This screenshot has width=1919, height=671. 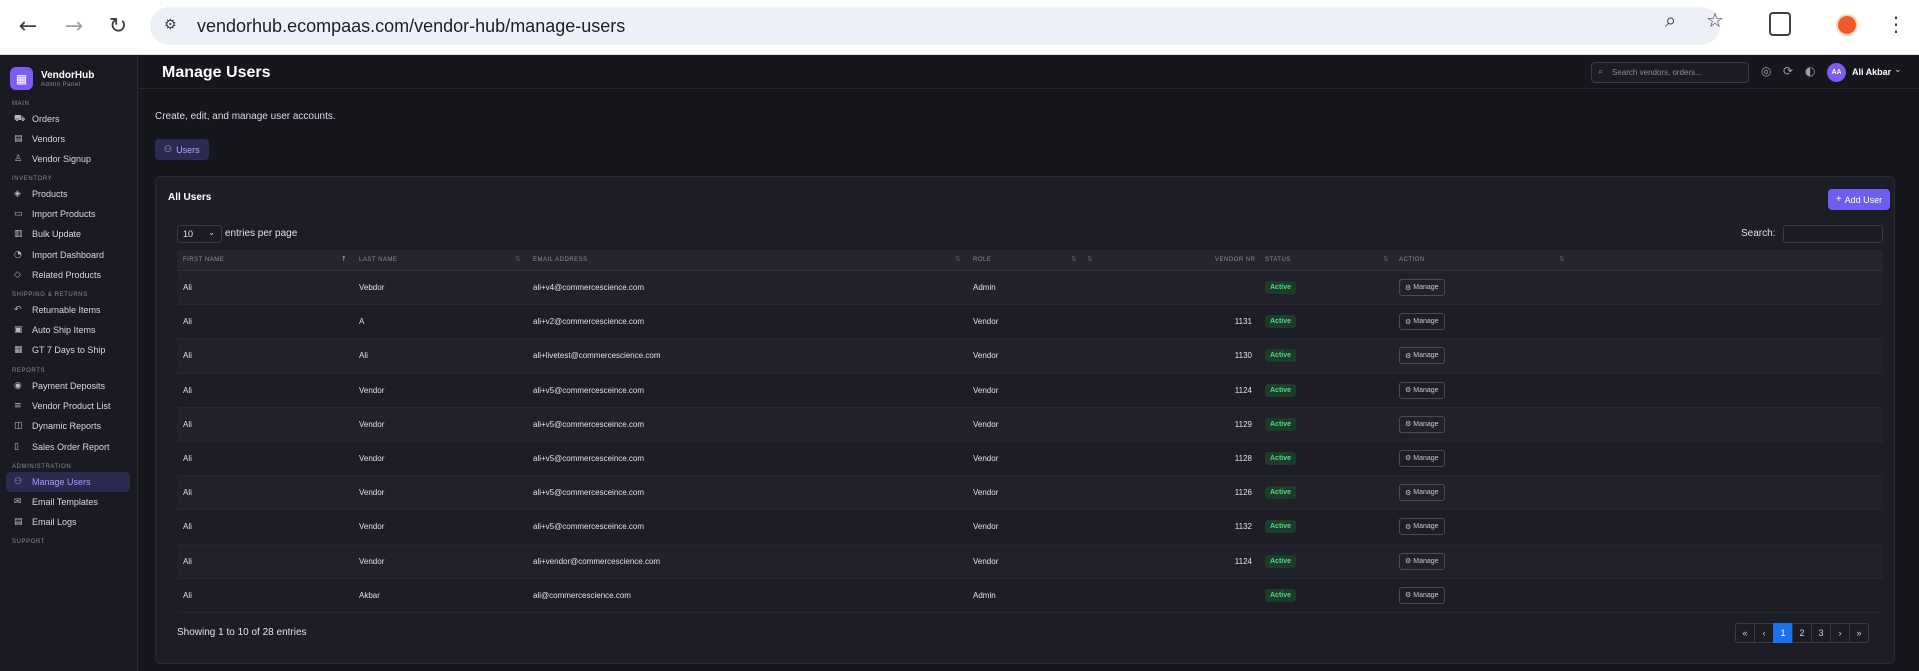 What do you see at coordinates (1243, 424) in the screenshot?
I see `vendor-nr-cell: 1129` at bounding box center [1243, 424].